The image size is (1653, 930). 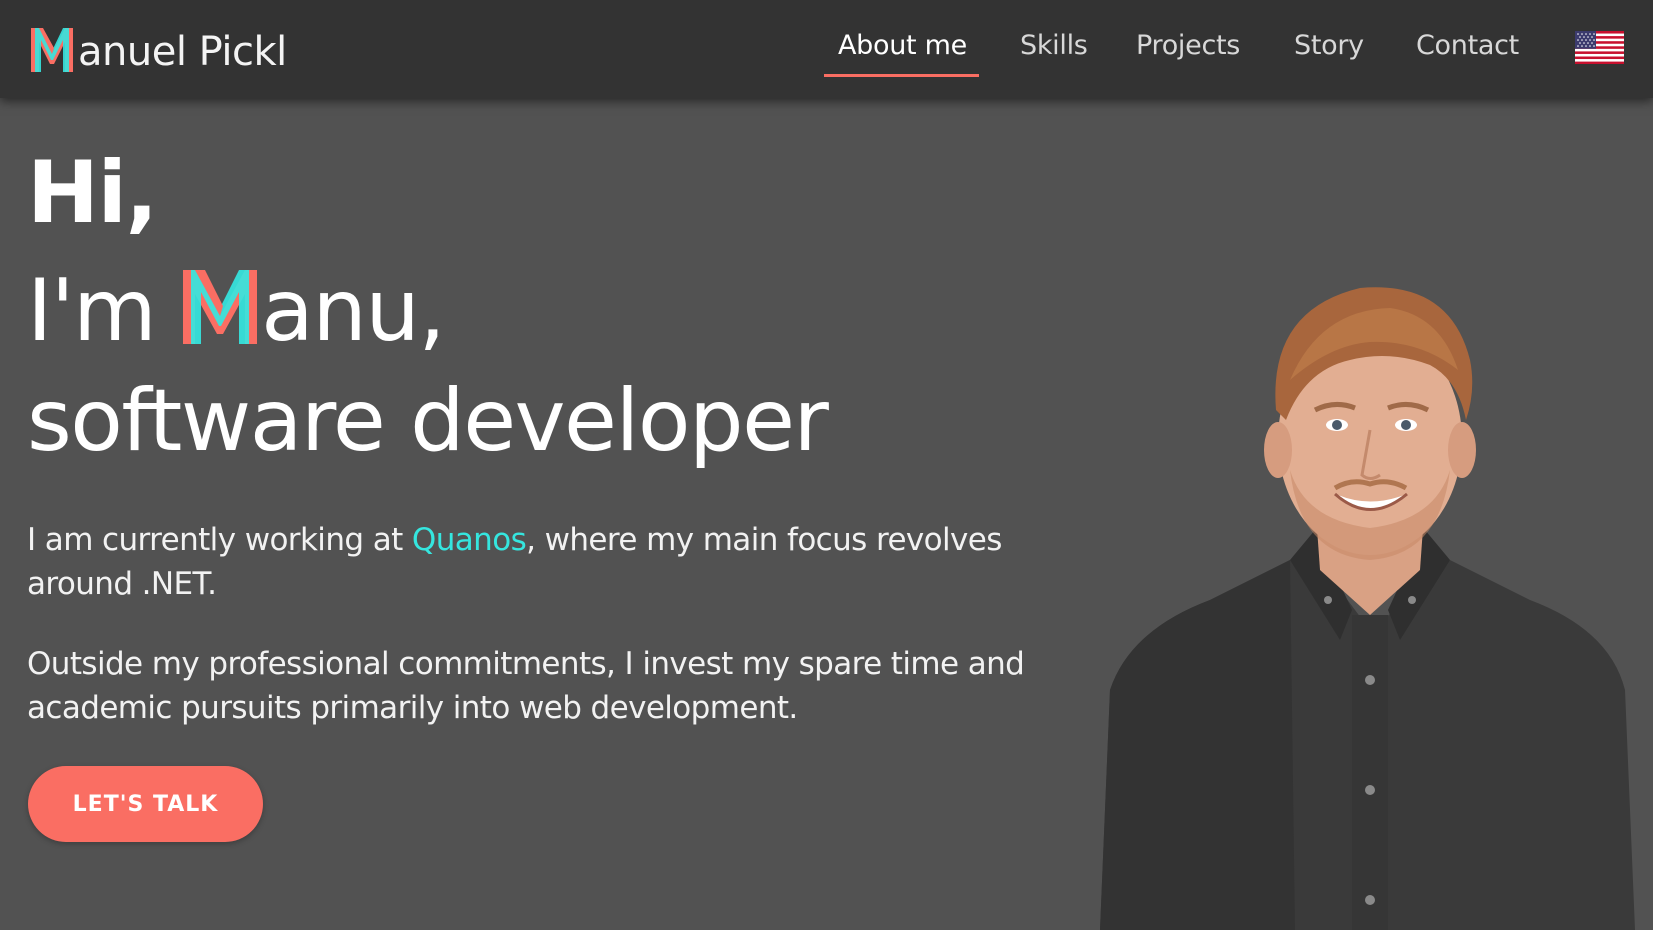 I want to click on intro-text-before: I am currently working at, so click(x=219, y=540).